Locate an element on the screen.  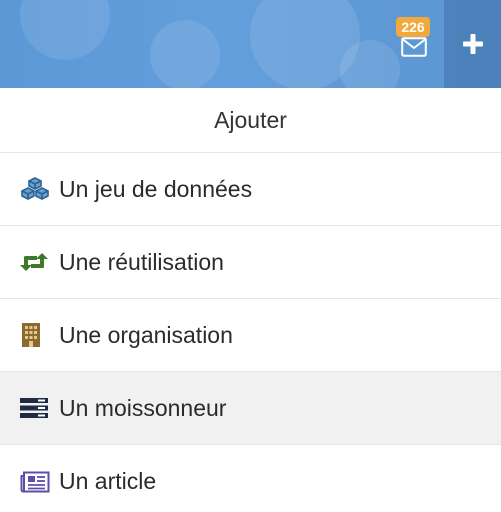
menu-item-label: Une organisation is located at coordinates (146, 334).